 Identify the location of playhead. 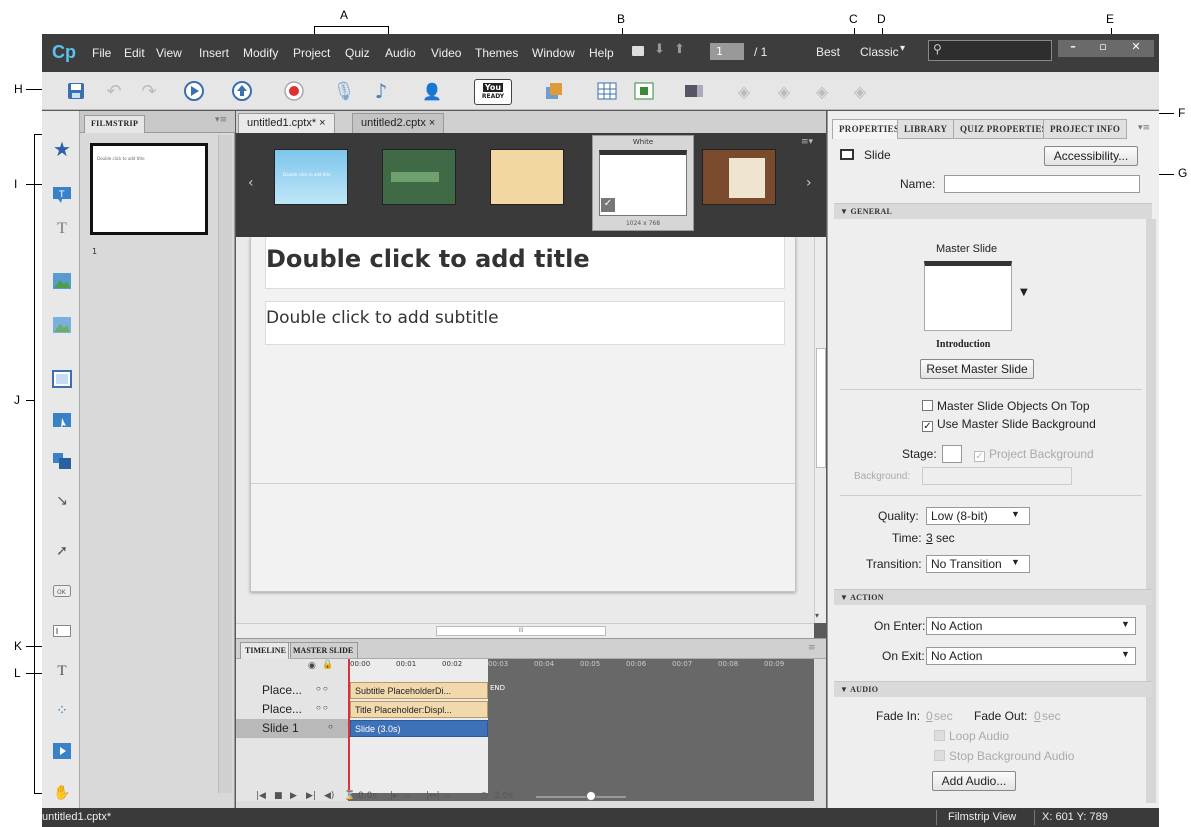
(349, 729).